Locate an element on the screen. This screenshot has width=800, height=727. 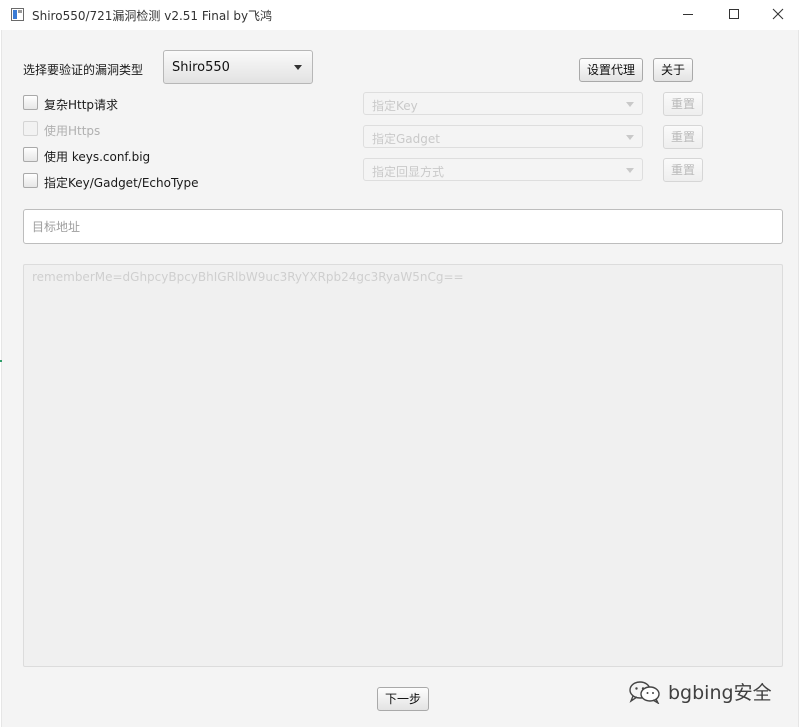
vuln-type-value: Shiro550 is located at coordinates (201, 67).